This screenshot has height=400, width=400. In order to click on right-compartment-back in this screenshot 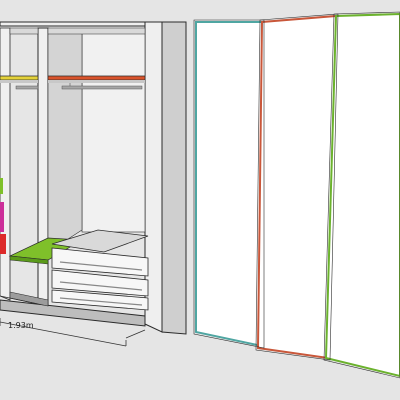, I will do `click(113, 132)`.